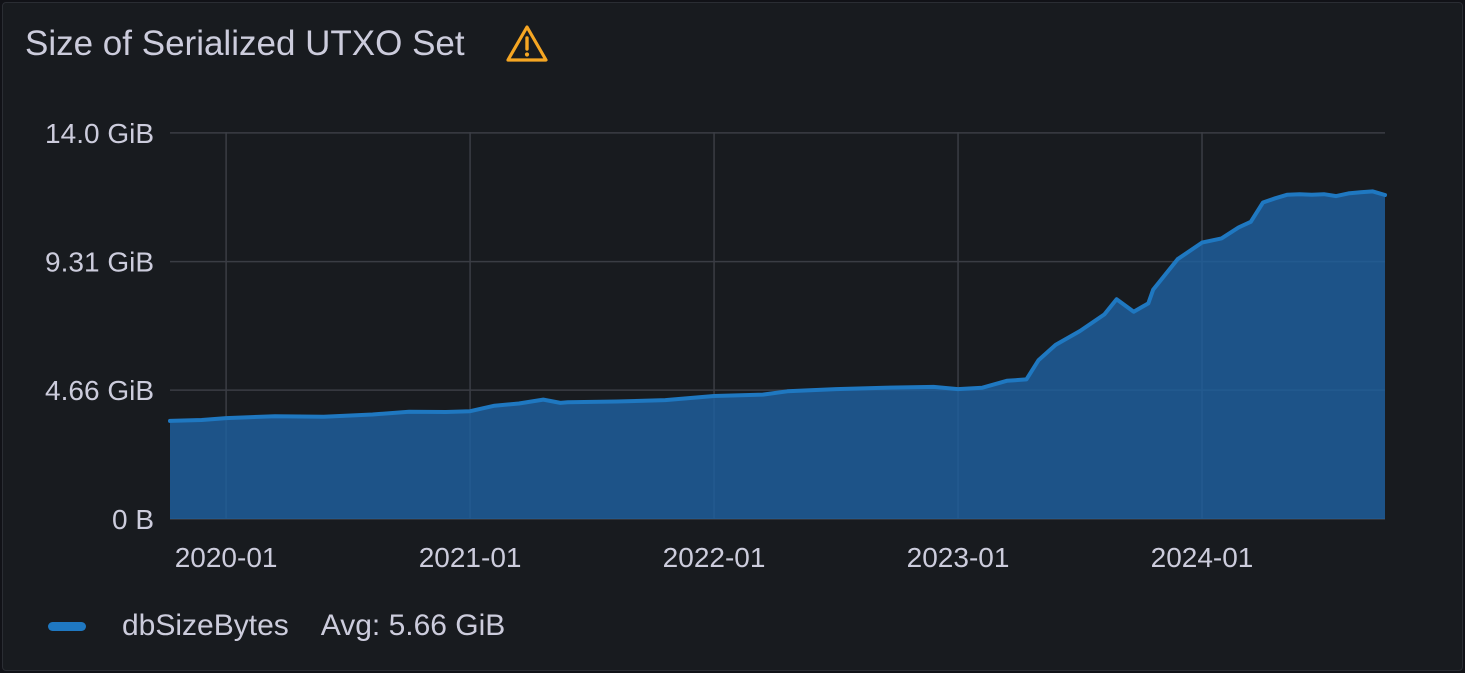 This screenshot has width=1465, height=673. I want to click on x-tick-label: 2024-01, so click(1202, 557).